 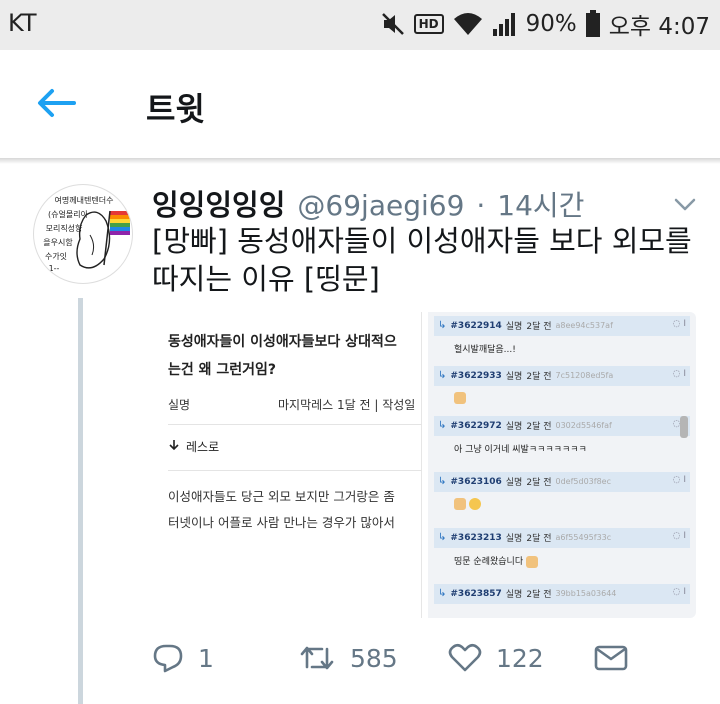 I want to click on status-icons: HD 90% 오후 4:07, so click(x=545, y=24).